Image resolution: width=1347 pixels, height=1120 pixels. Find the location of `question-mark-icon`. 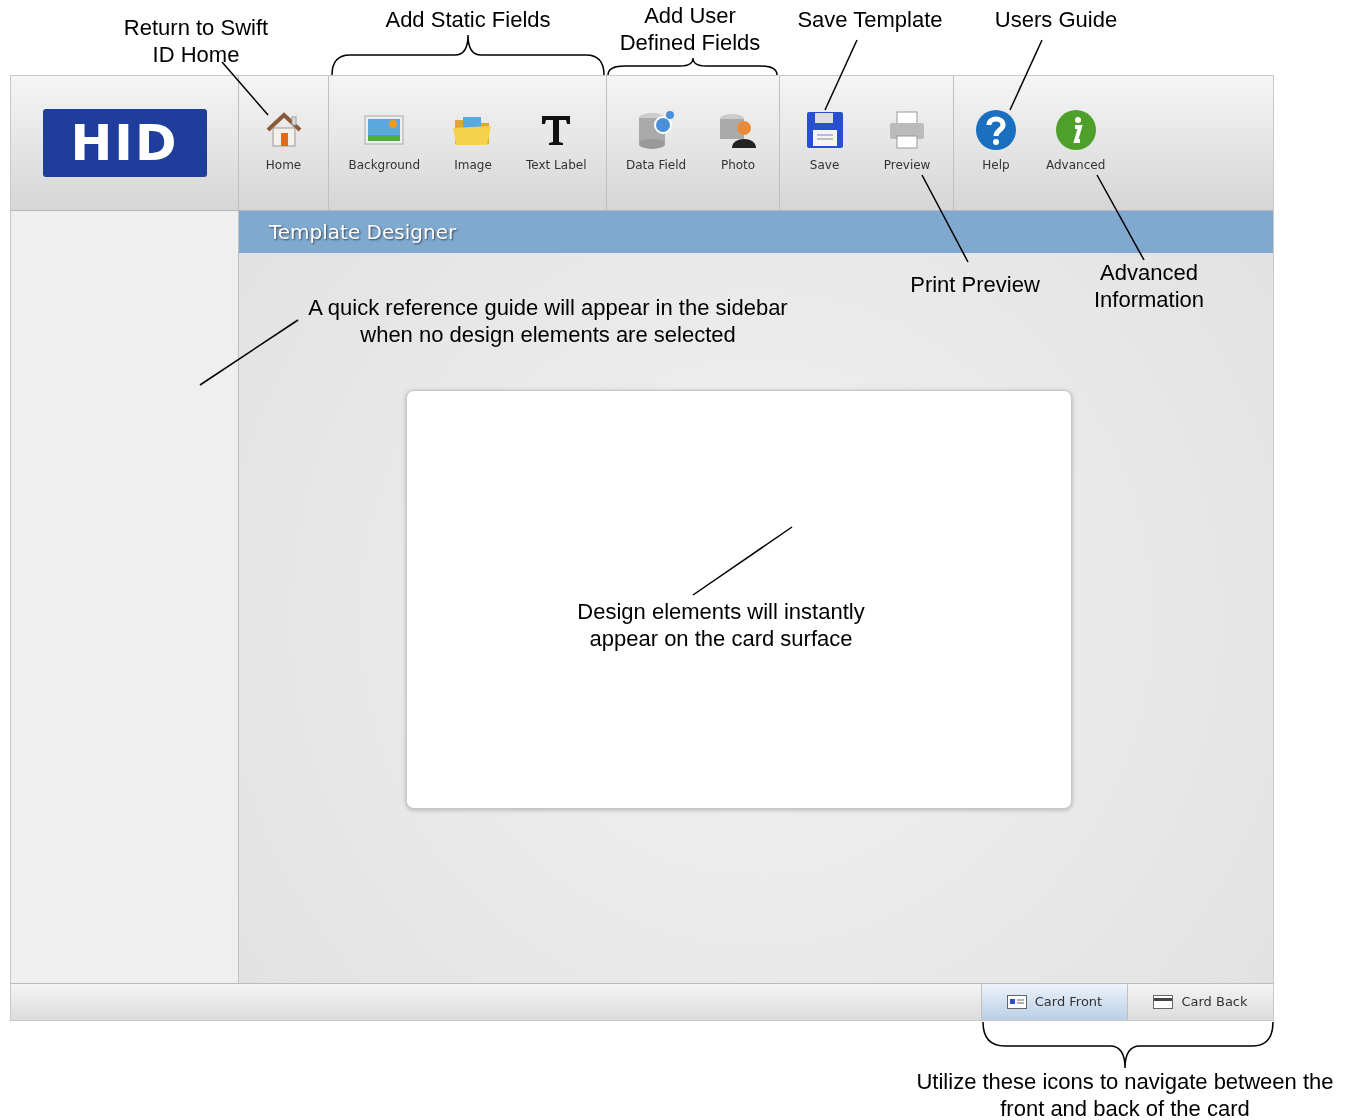

question-mark-icon is located at coordinates (996, 130).